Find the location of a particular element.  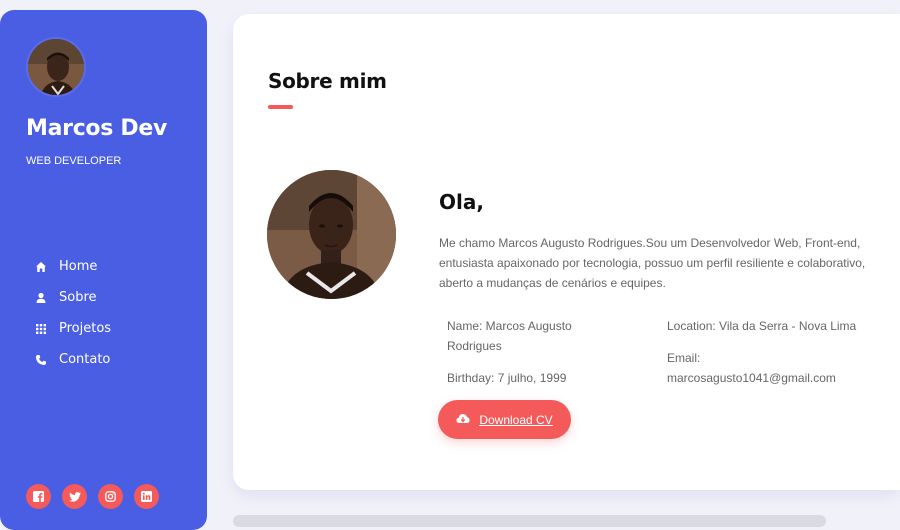

brand-role: WEB DEVELOPER is located at coordinates (74, 161).